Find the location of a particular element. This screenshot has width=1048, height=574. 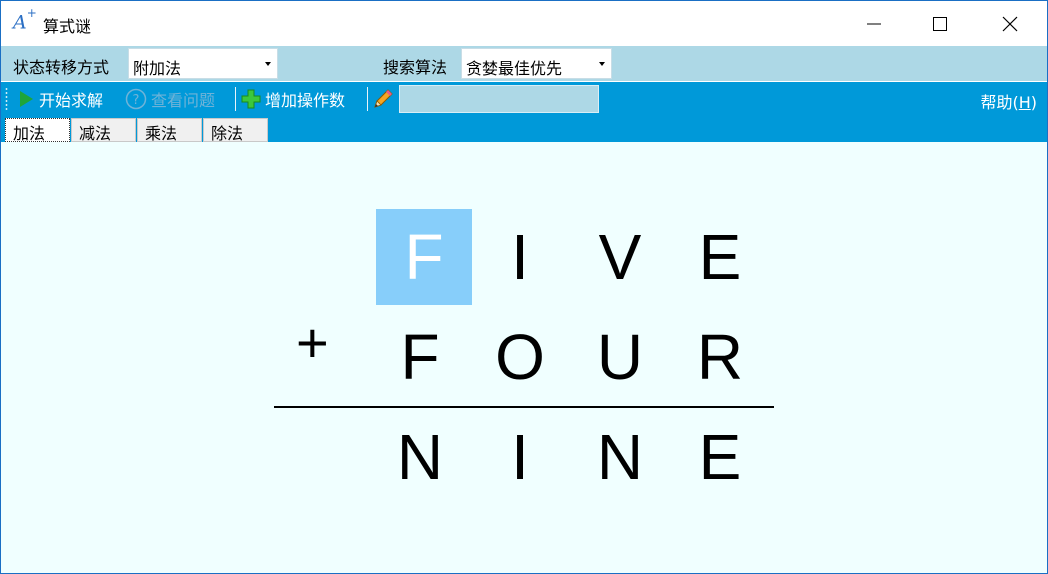

tab-addition: 加法 is located at coordinates (37, 130).